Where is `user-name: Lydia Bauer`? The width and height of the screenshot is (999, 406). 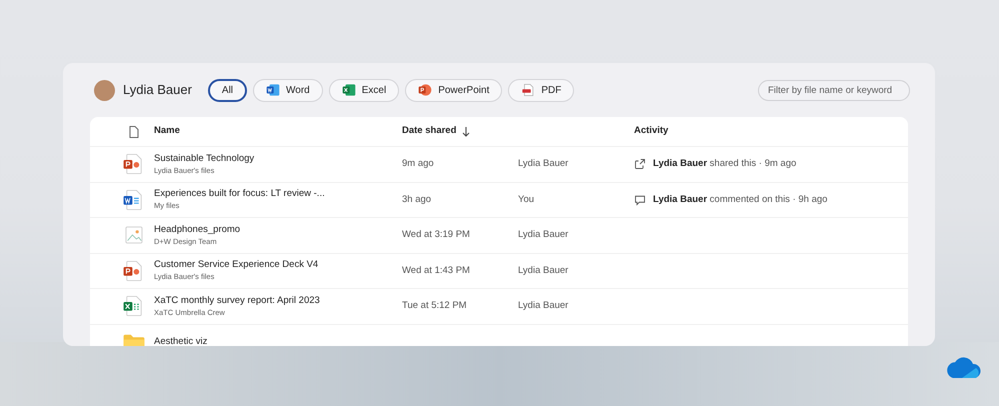 user-name: Lydia Bauer is located at coordinates (157, 90).